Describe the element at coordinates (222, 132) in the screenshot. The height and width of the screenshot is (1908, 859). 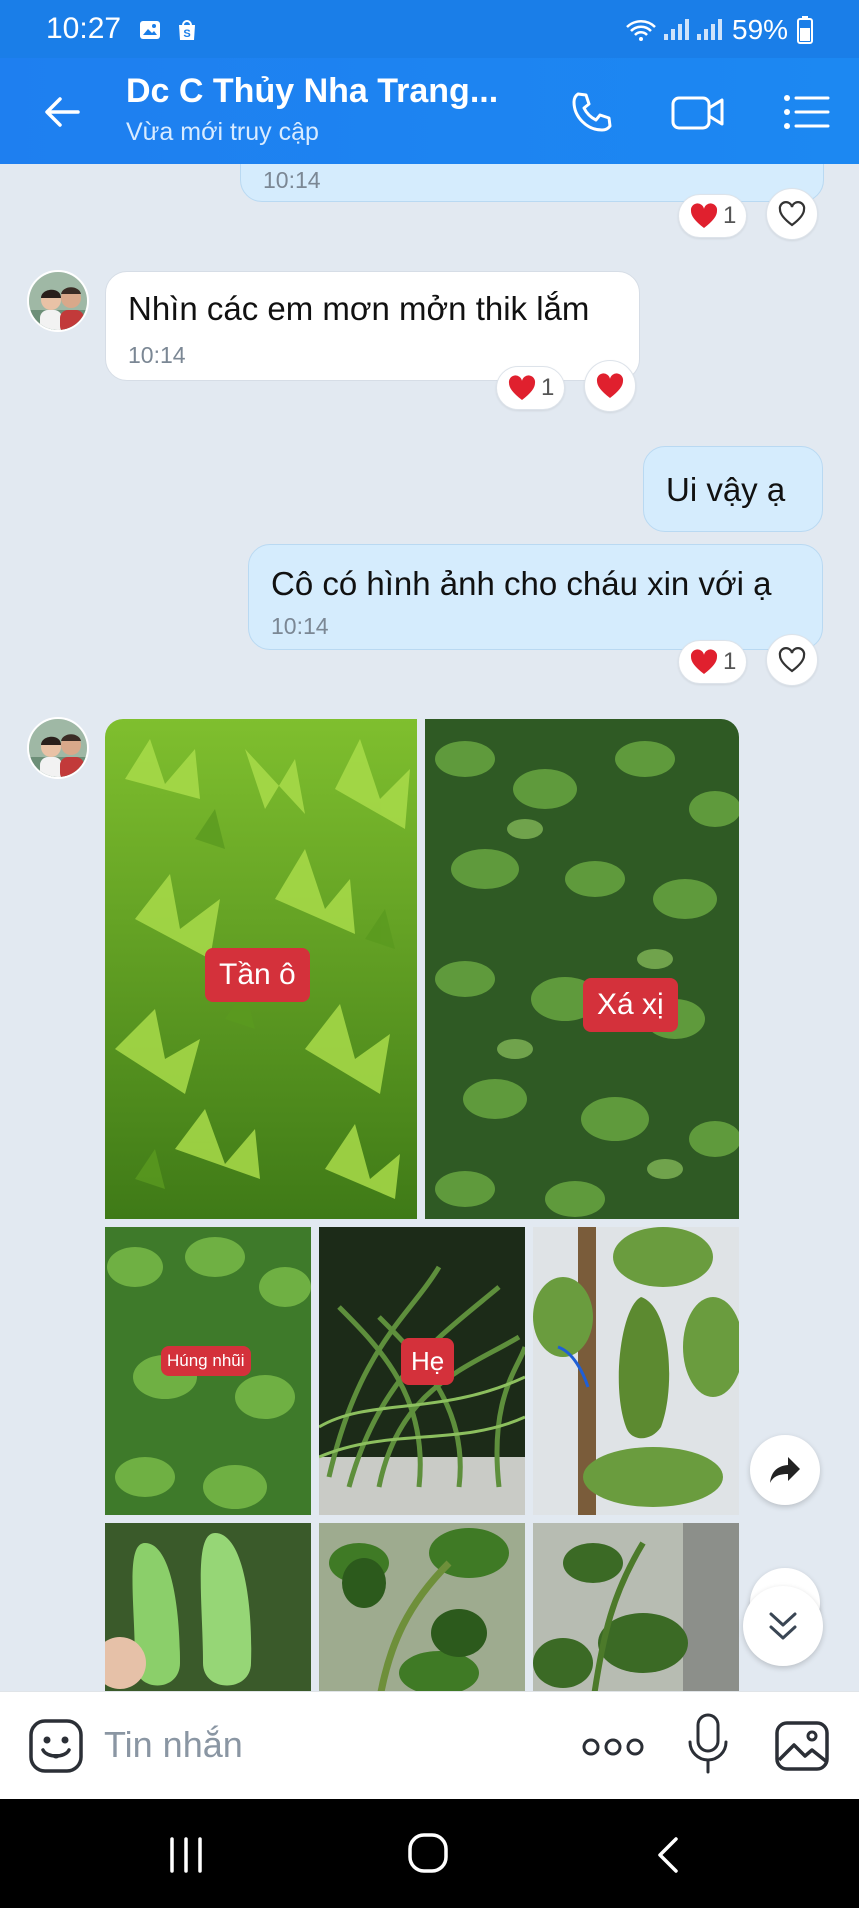
I see `contact-status: Vừa mới truy cập` at that location.